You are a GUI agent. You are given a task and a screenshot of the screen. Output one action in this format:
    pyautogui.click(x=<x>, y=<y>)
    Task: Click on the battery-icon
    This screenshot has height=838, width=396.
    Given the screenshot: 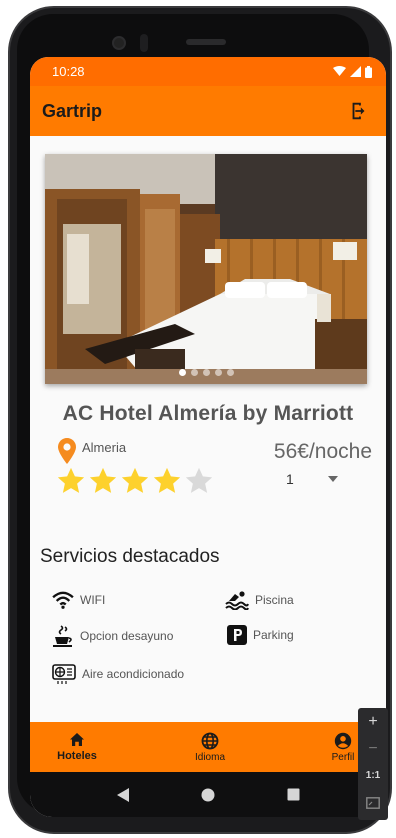 What is the action you would take?
    pyautogui.click(x=368, y=71)
    